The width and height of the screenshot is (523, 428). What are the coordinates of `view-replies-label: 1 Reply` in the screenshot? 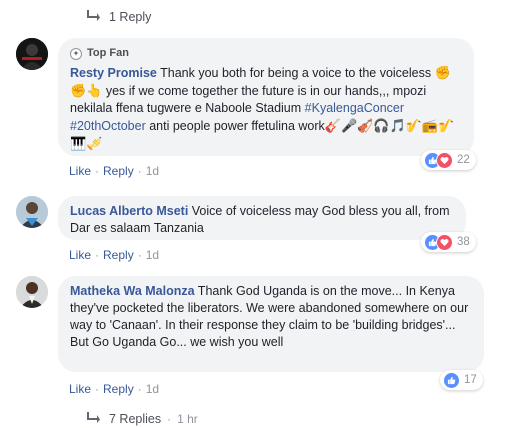 It's located at (130, 17).